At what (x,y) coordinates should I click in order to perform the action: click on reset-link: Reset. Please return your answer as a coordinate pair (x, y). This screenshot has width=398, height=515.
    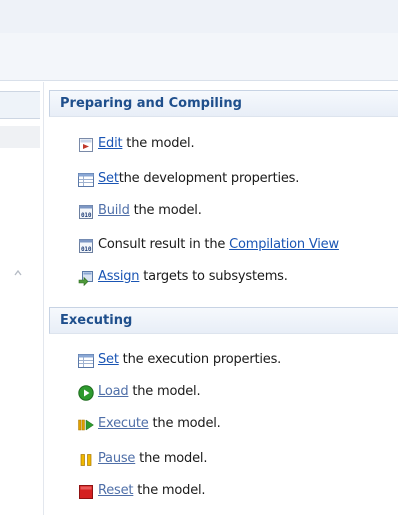
    Looking at the image, I should click on (116, 490).